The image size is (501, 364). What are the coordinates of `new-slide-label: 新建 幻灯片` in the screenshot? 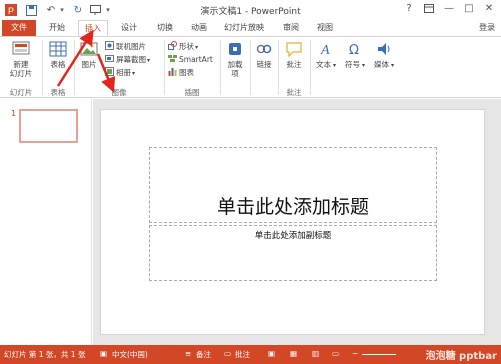 It's located at (21, 69).